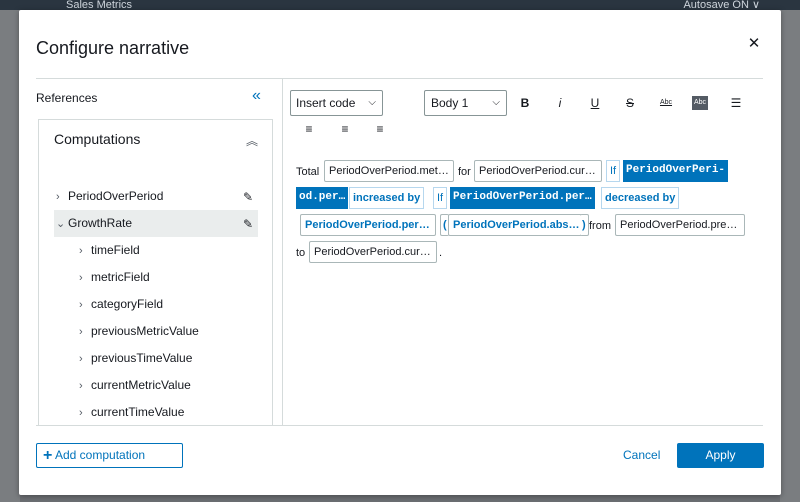 The height and width of the screenshot is (502, 800). Describe the element at coordinates (600, 226) in the screenshot. I see `narrative-text: from` at that location.